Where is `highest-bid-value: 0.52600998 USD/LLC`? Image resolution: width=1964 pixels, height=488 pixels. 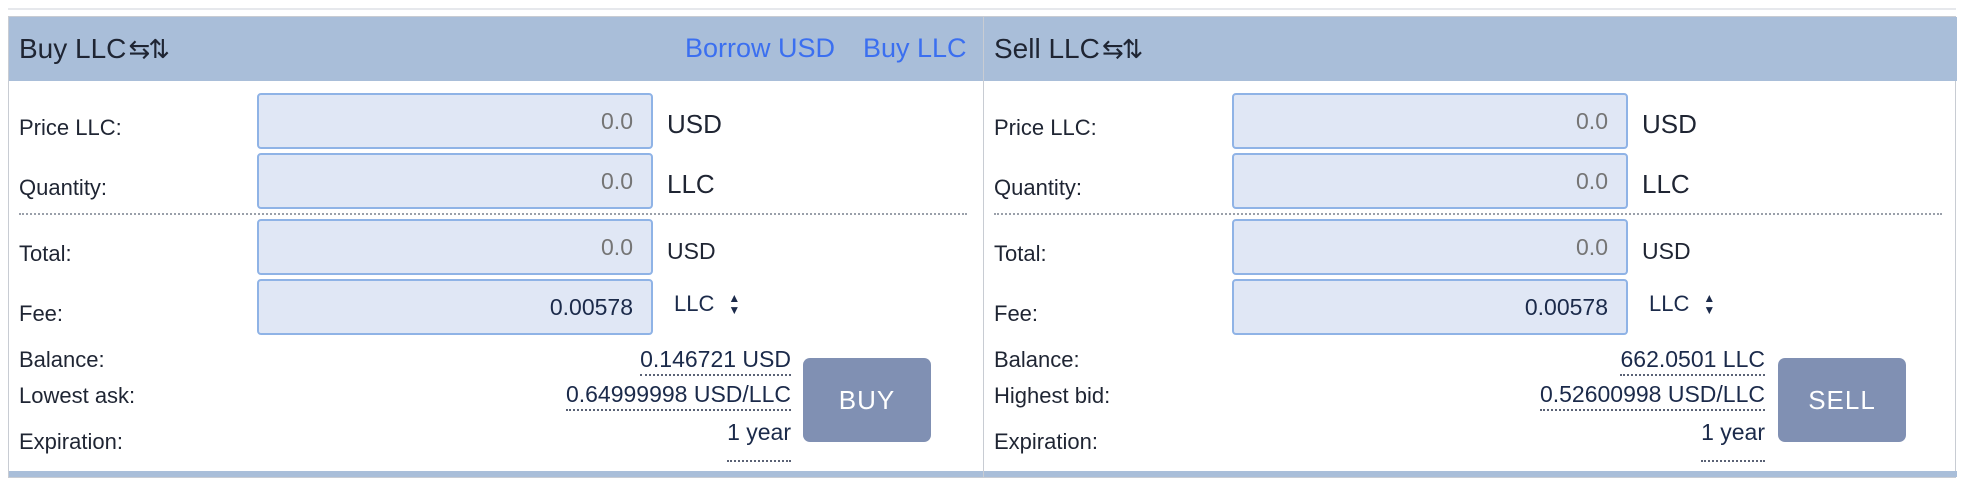
highest-bid-value: 0.52600998 USD/LLC is located at coordinates (1652, 396).